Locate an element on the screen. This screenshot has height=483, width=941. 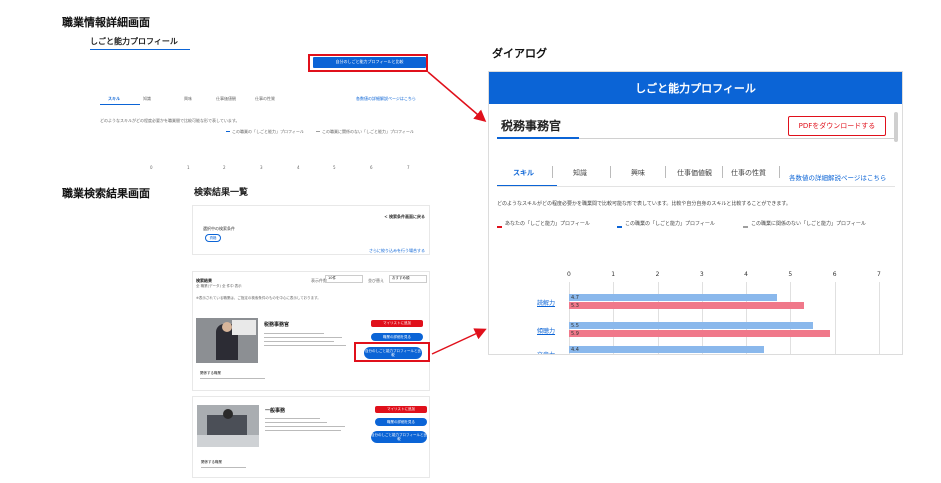
arrow-detail-to-dialog is located at coordinates (457, 96).